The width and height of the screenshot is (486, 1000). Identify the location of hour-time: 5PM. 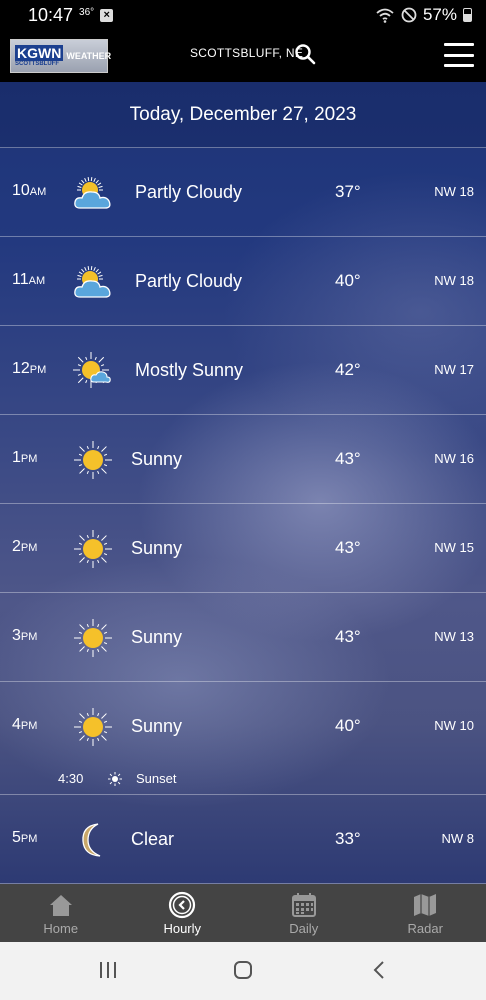
(25, 837).